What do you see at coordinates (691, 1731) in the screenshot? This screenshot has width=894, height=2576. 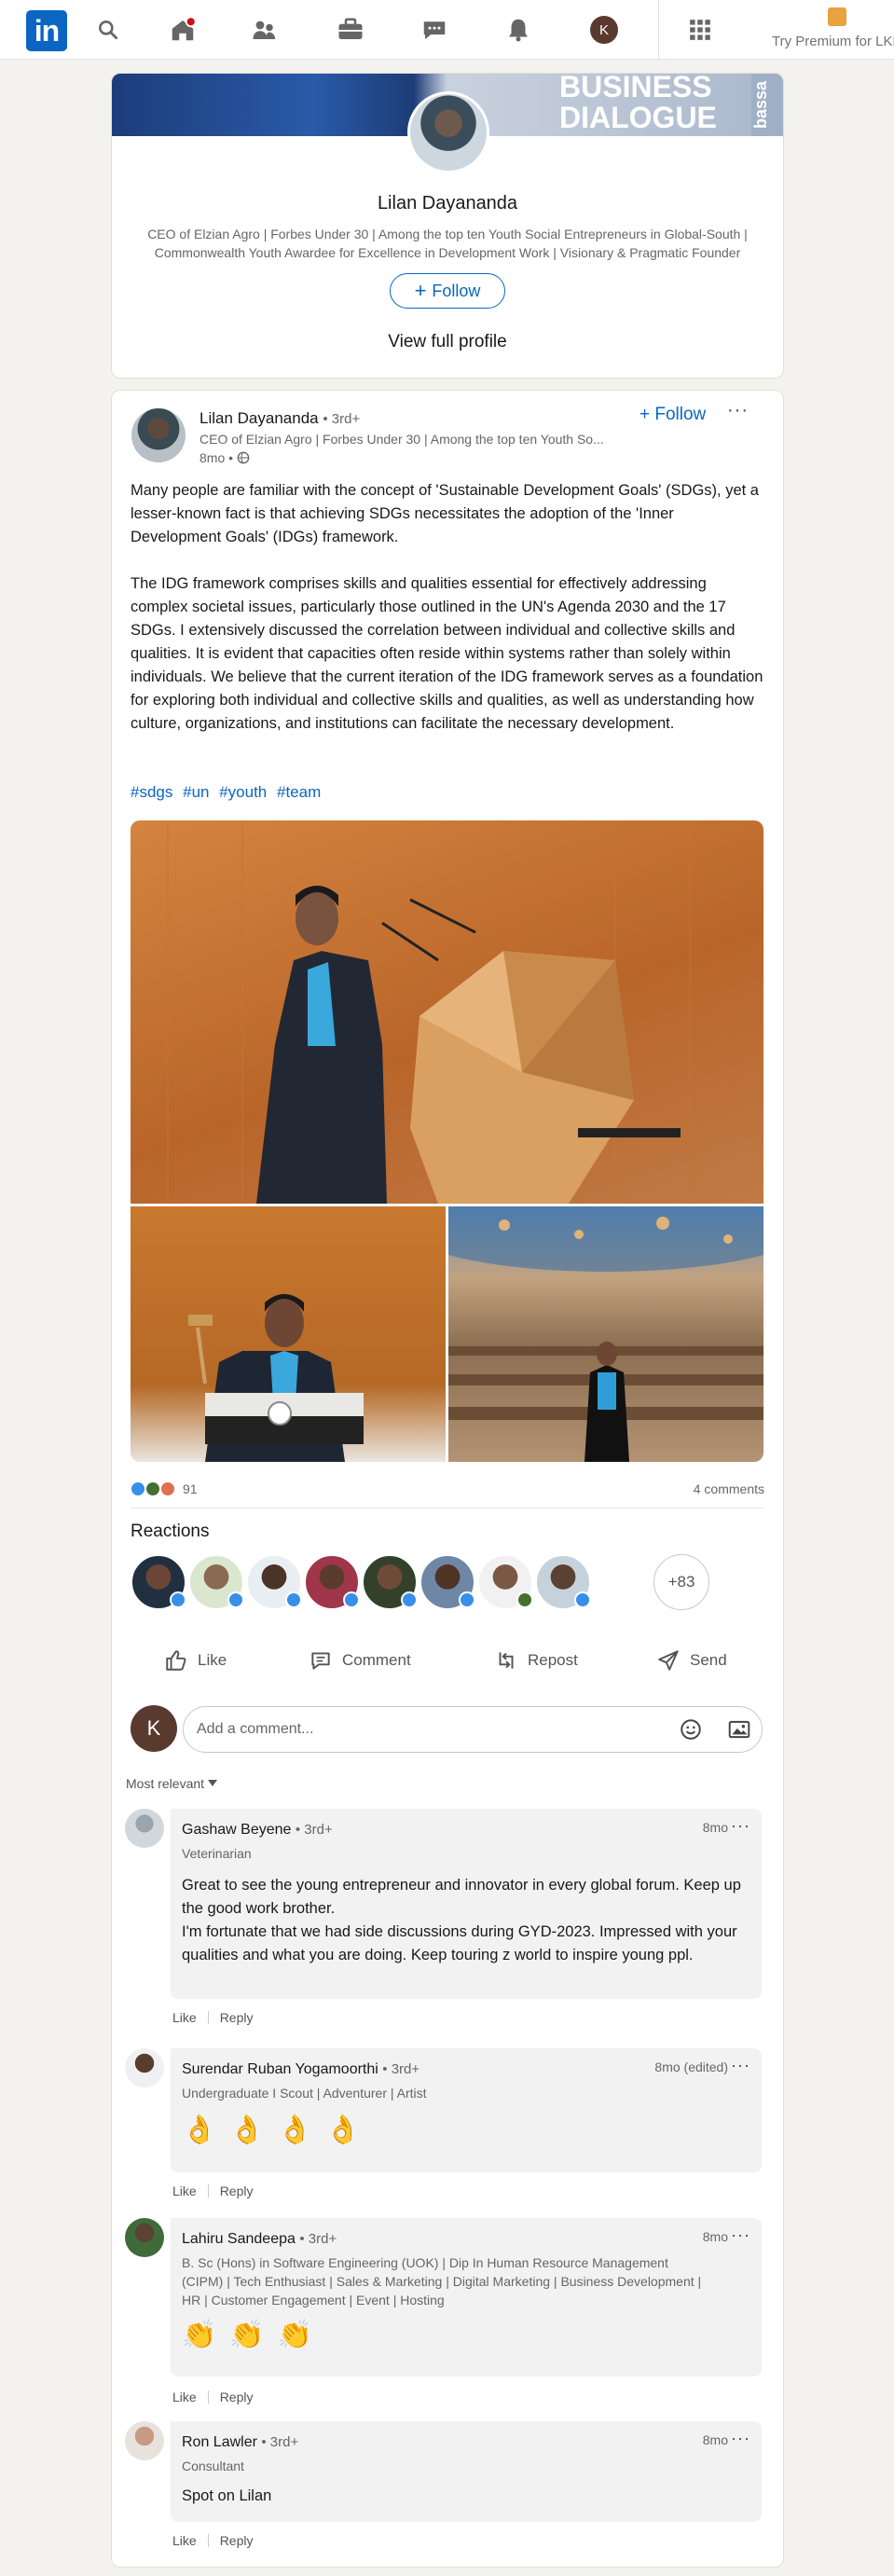 I see `emoji-icon` at bounding box center [691, 1731].